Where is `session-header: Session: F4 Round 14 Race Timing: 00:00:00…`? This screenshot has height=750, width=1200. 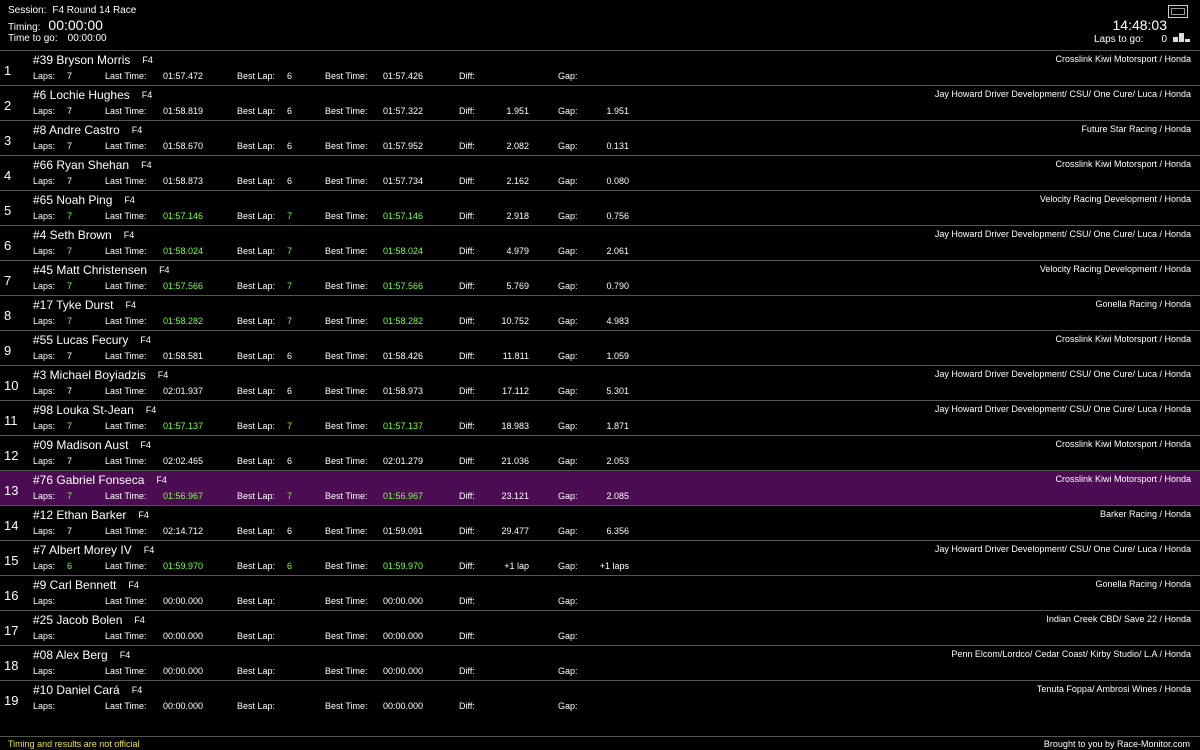 session-header: Session: F4 Round 14 Race Timing: 00:00:00… is located at coordinates (600, 24).